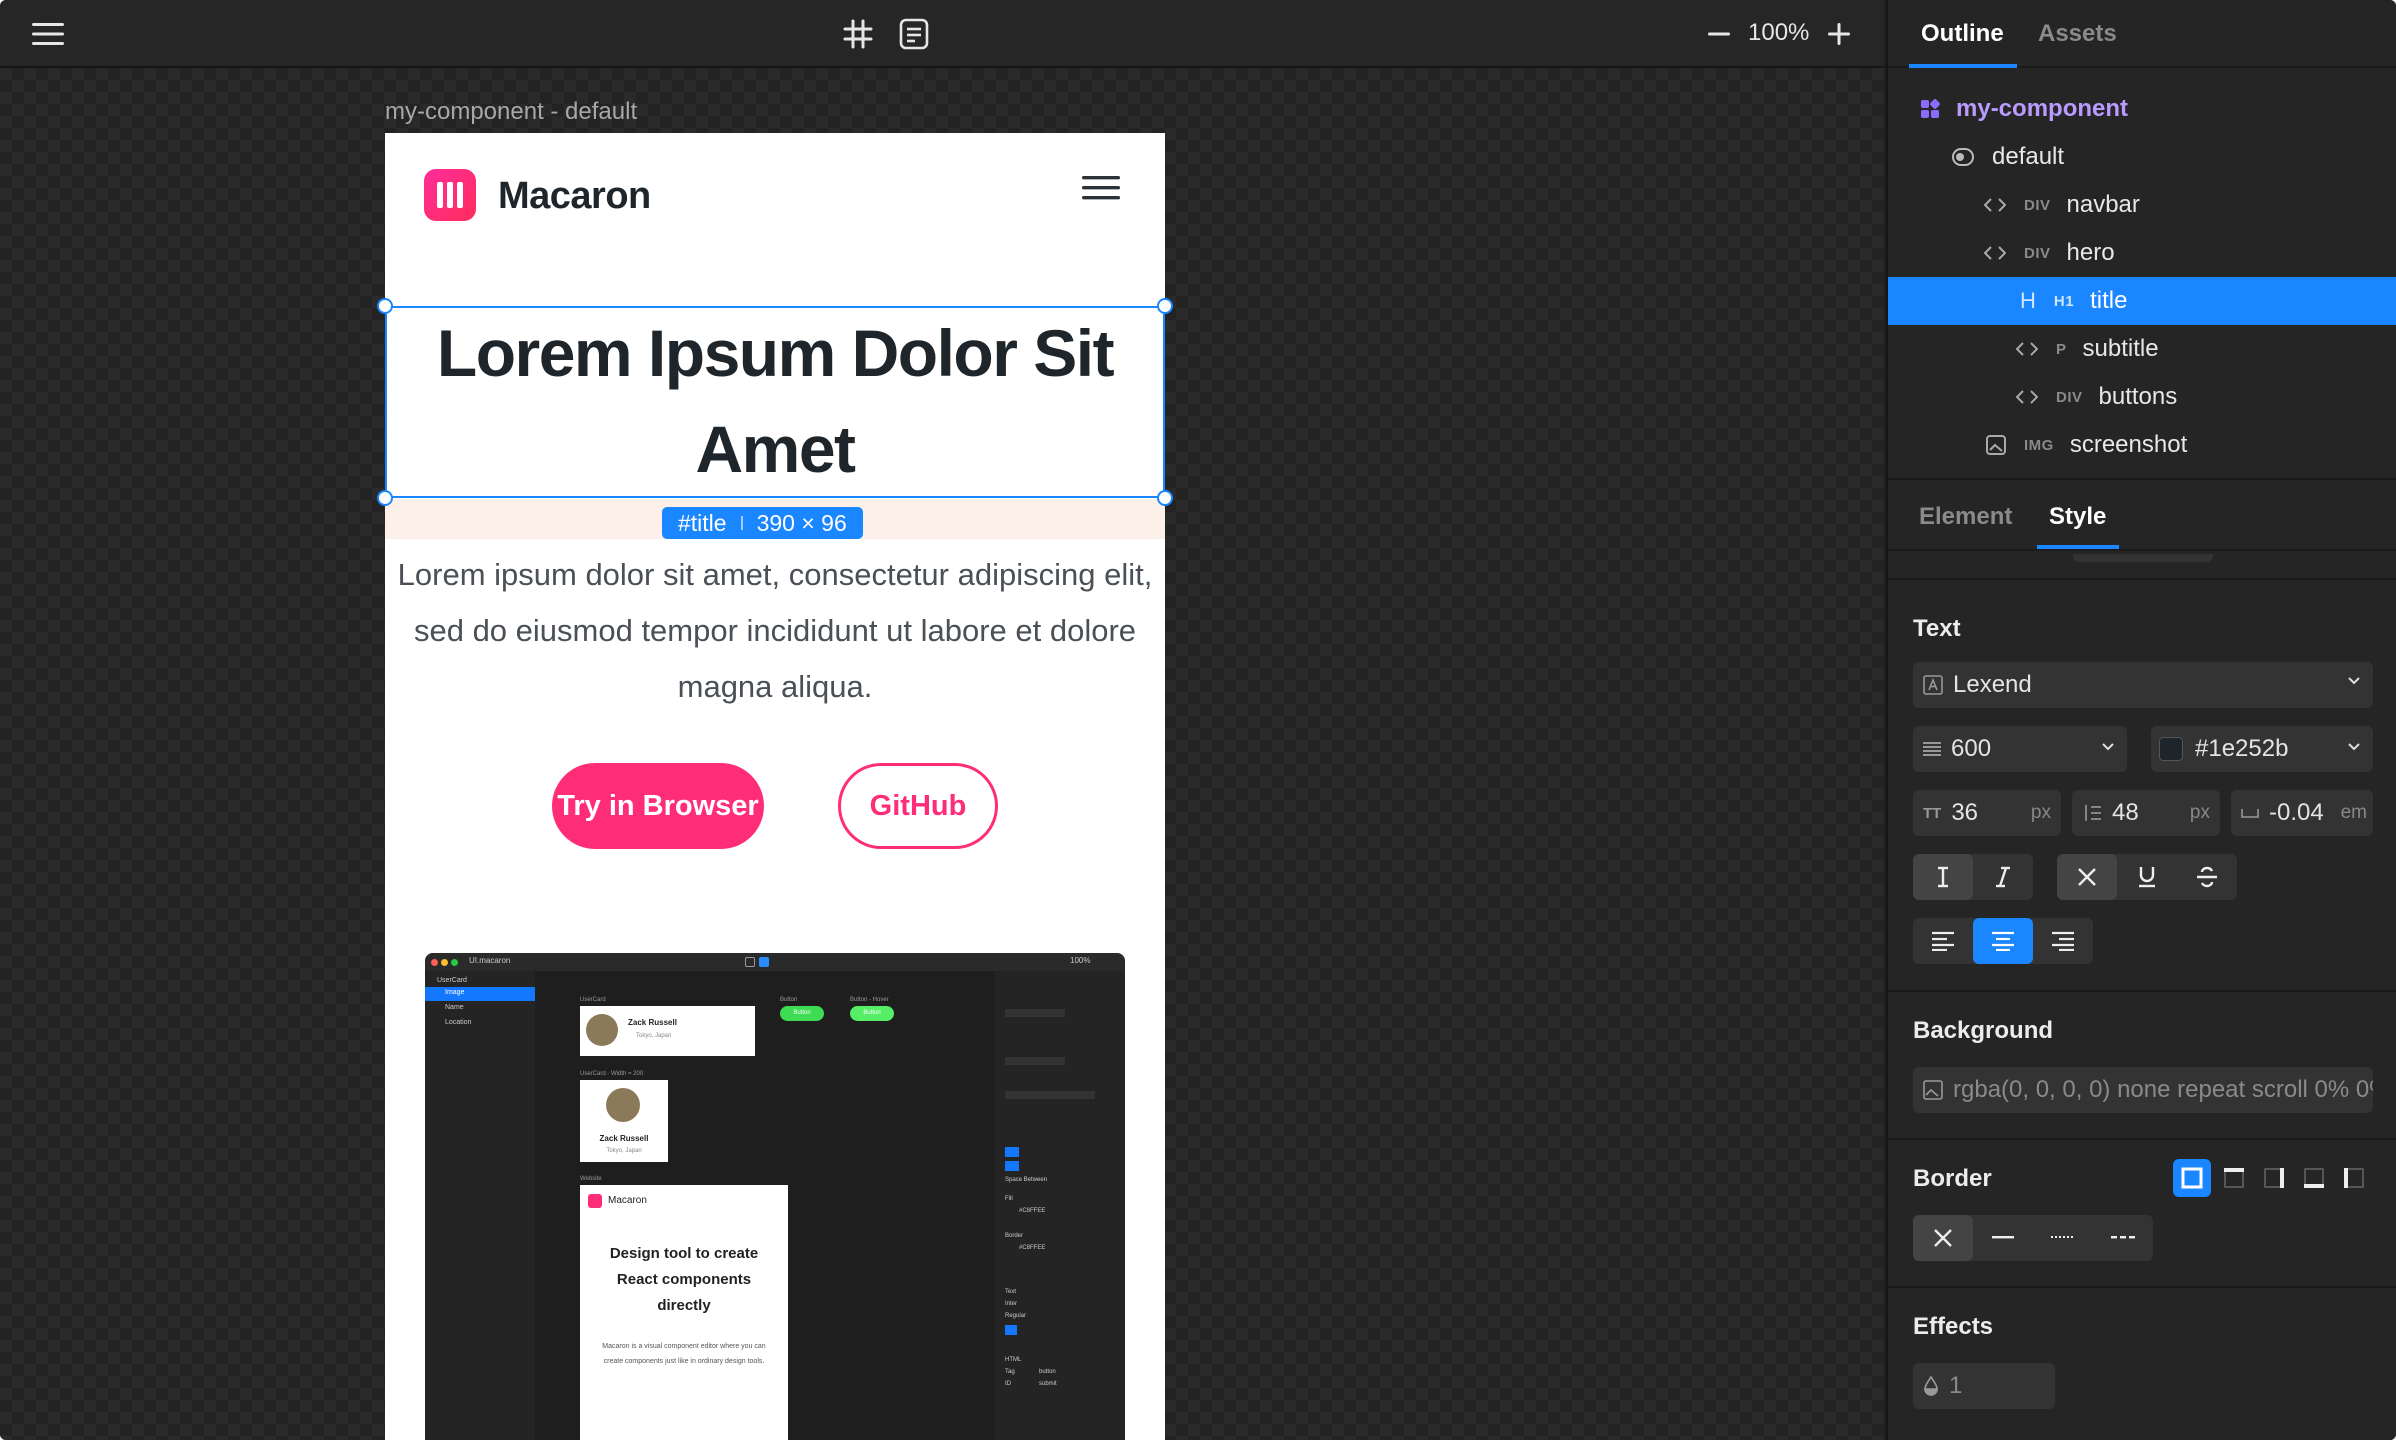 This screenshot has height=1440, width=2396. What do you see at coordinates (942, 34) in the screenshot?
I see `toolbar: 100%` at bounding box center [942, 34].